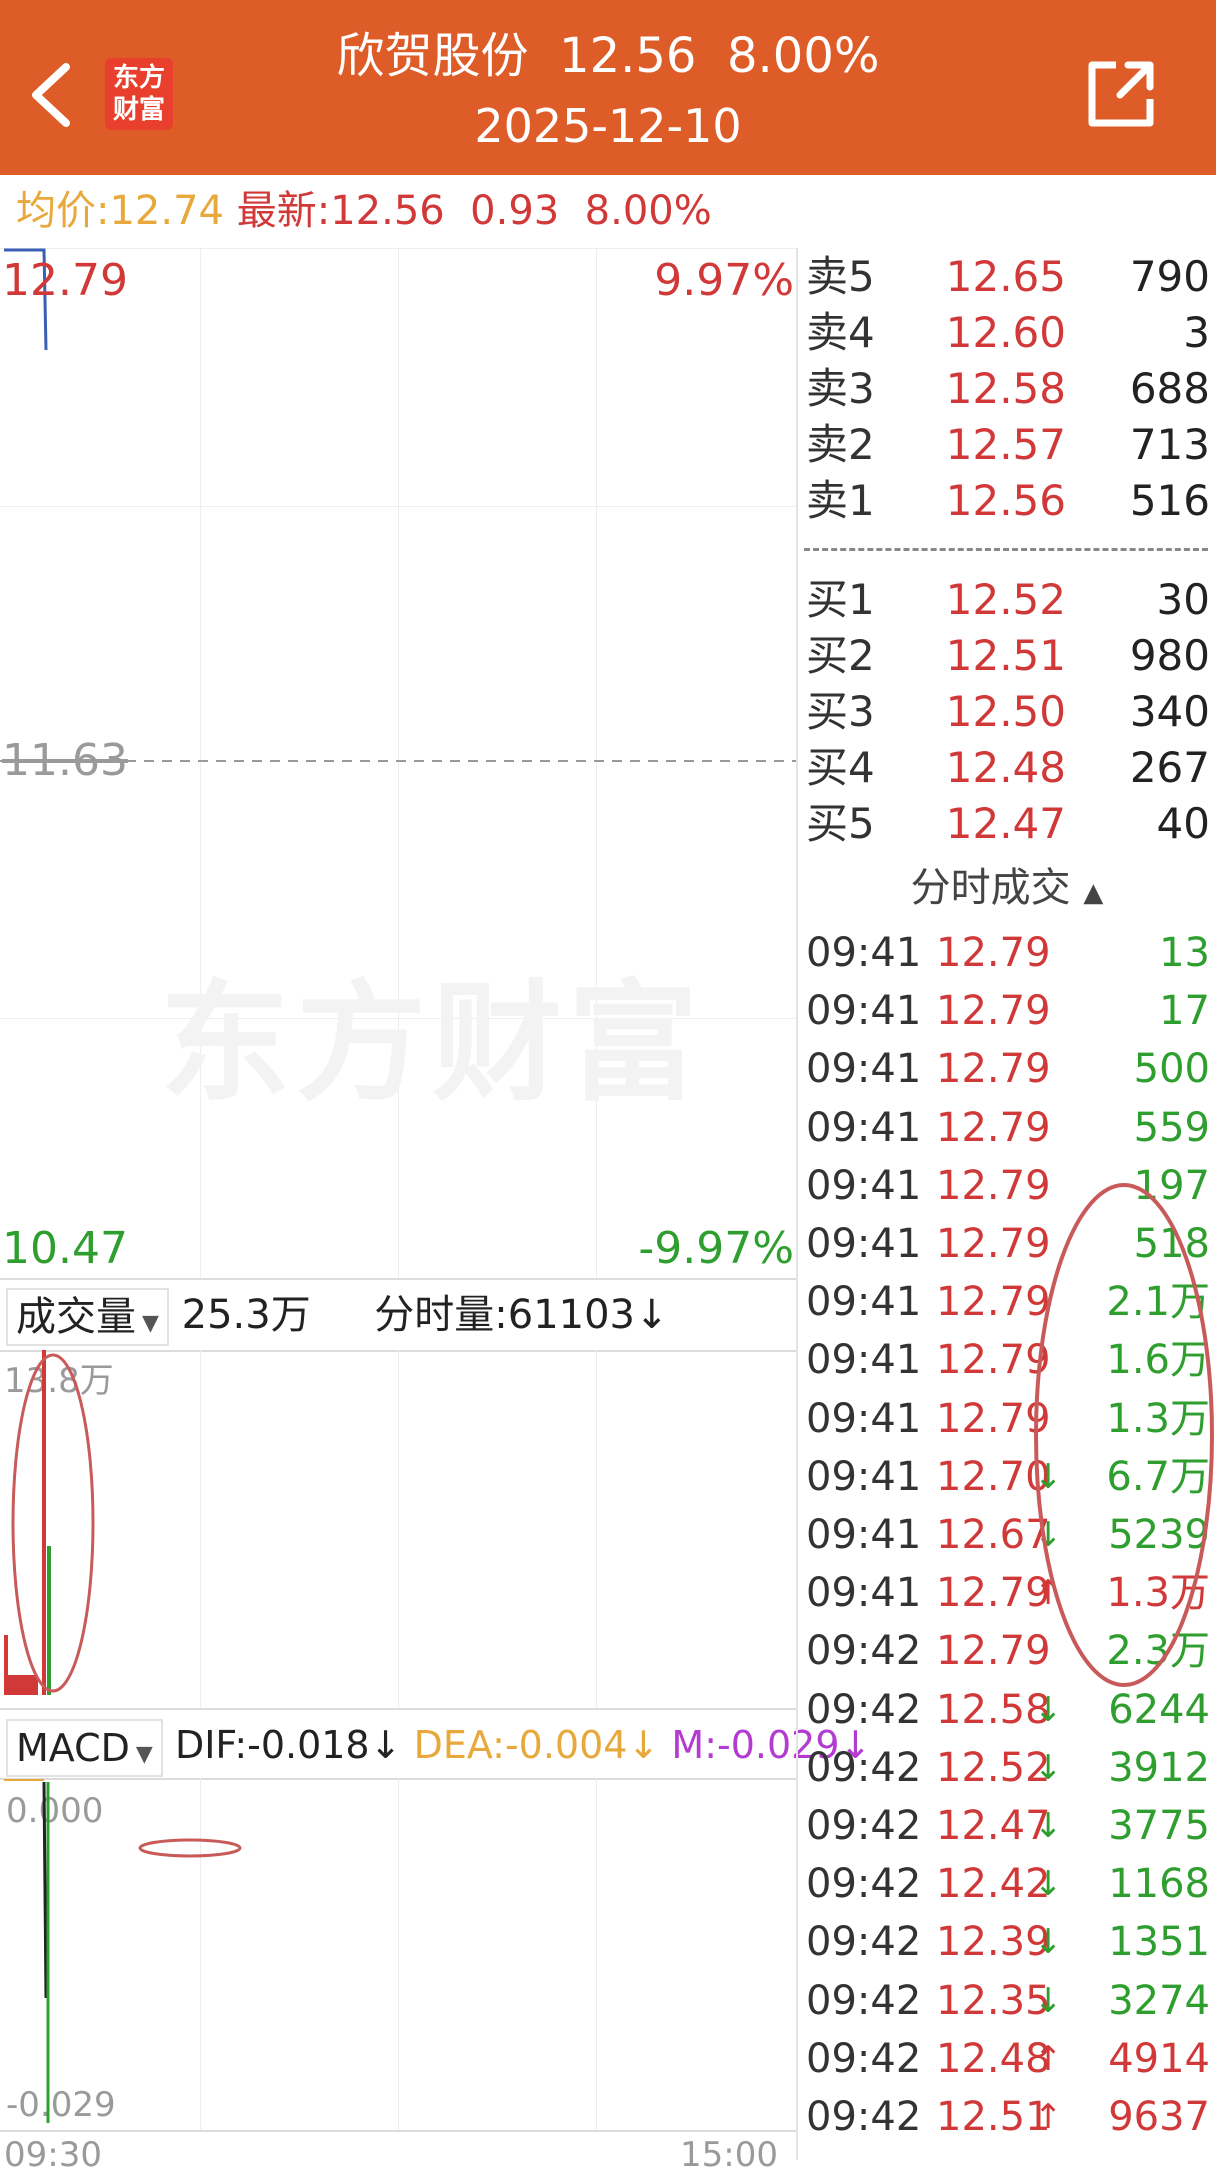 The height and width of the screenshot is (2180, 1216). I want to click on bid-row: 买4 12.48 267, so click(1007, 768).